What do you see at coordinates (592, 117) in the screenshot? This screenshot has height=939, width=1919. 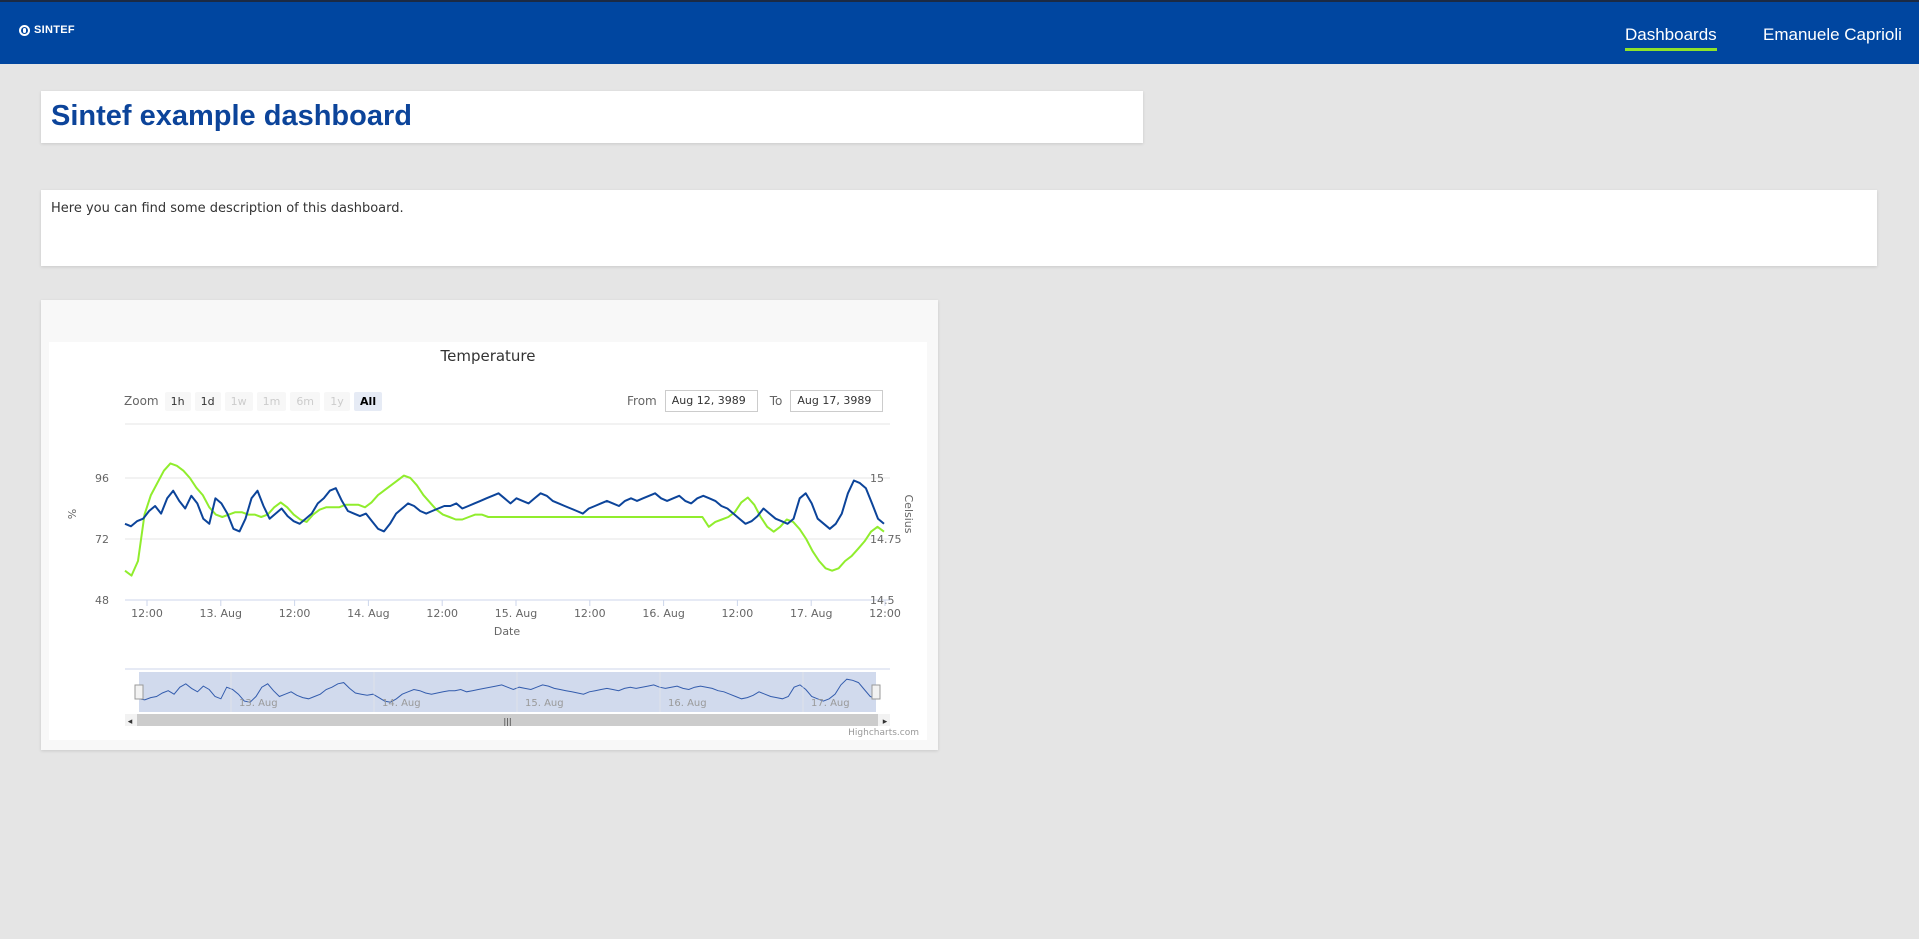 I see `dashboard-title-card: Sintef example dashboard` at bounding box center [592, 117].